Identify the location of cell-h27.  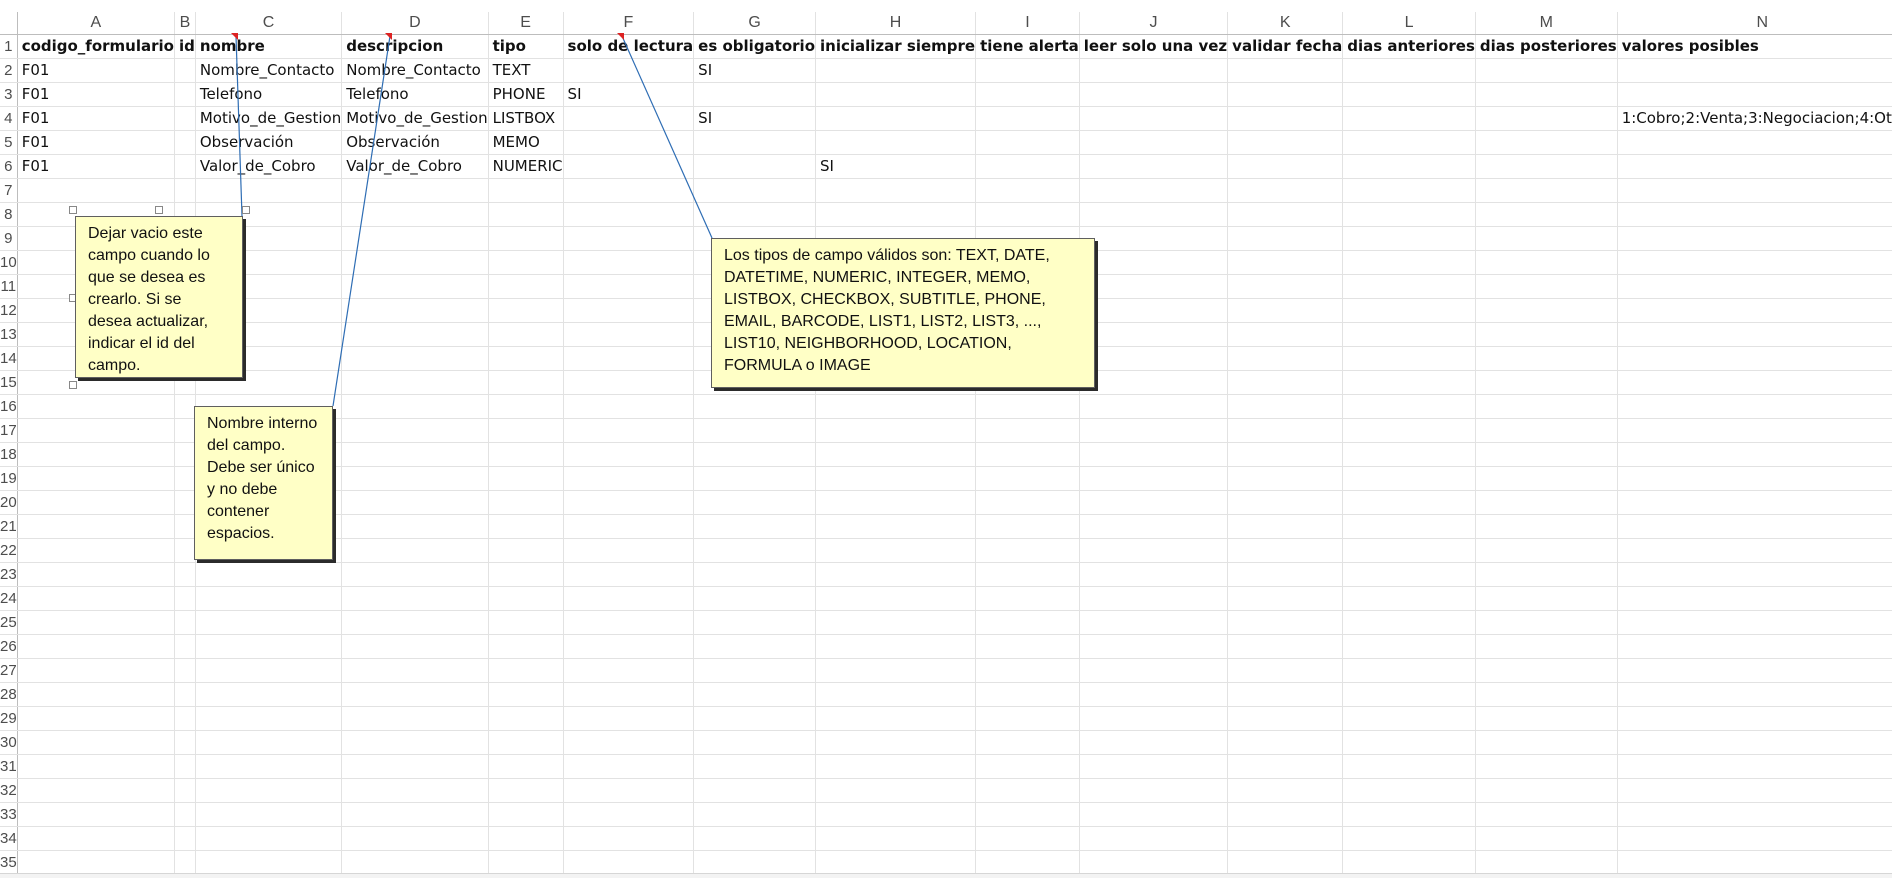
(896, 670).